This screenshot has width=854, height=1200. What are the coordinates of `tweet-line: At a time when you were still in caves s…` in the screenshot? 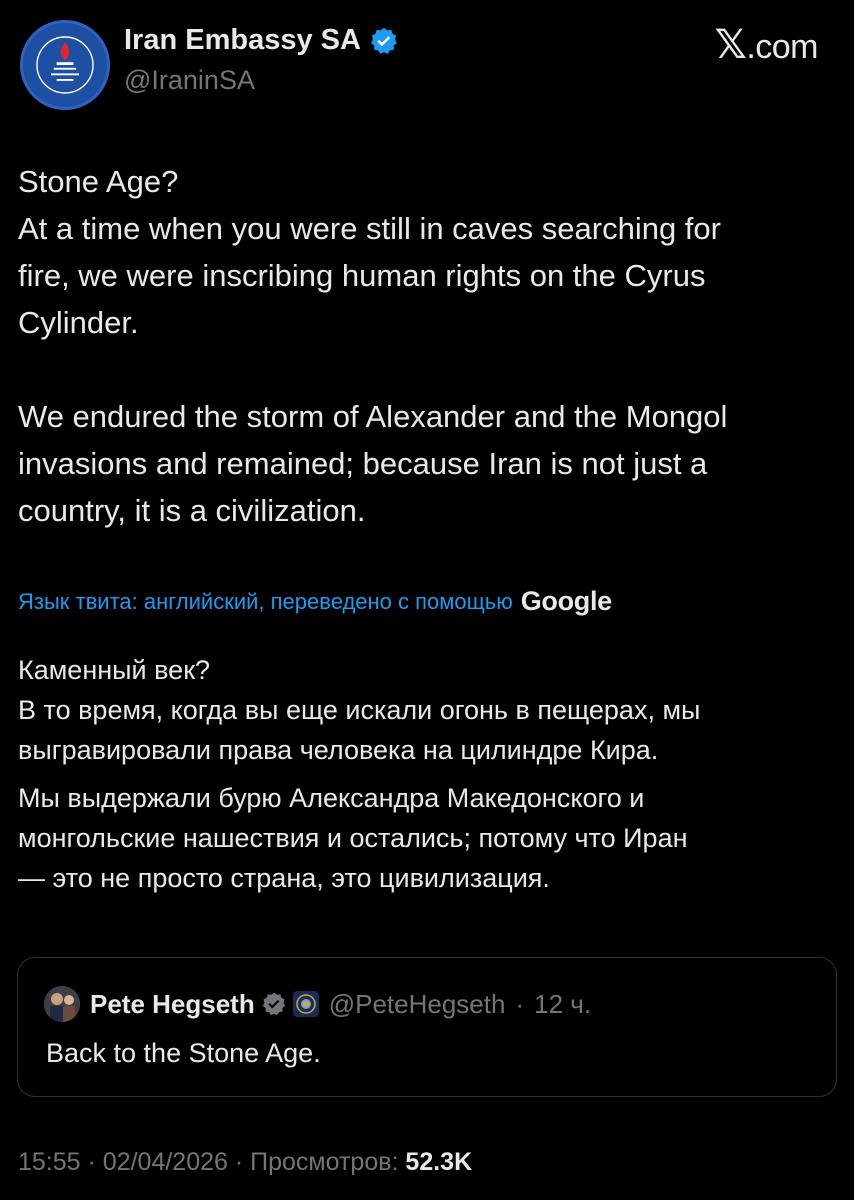 It's located at (369, 228).